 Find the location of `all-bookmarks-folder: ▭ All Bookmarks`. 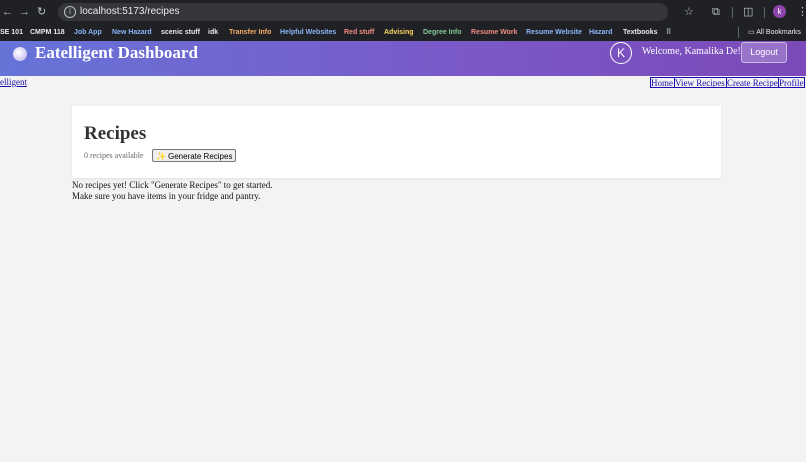

all-bookmarks-folder: ▭ All Bookmarks is located at coordinates (774, 32).